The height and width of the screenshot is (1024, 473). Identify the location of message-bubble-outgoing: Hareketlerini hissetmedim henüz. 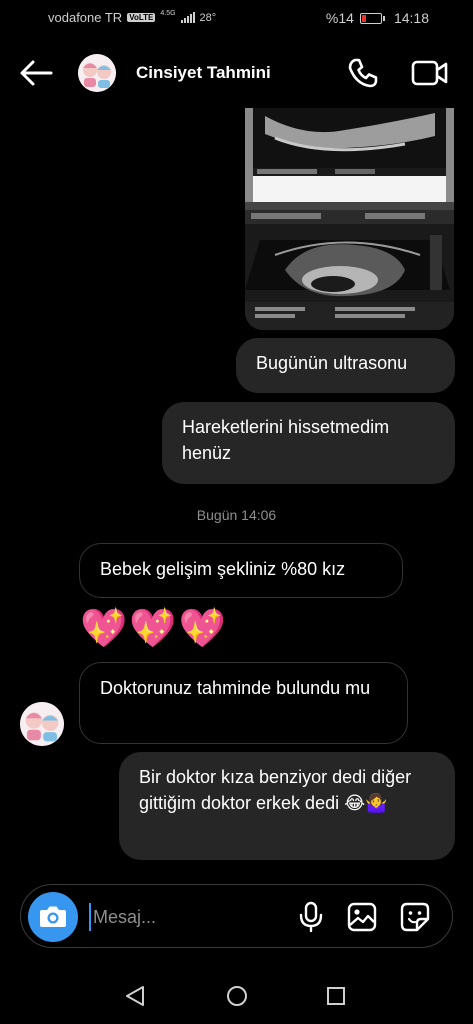
(308, 443).